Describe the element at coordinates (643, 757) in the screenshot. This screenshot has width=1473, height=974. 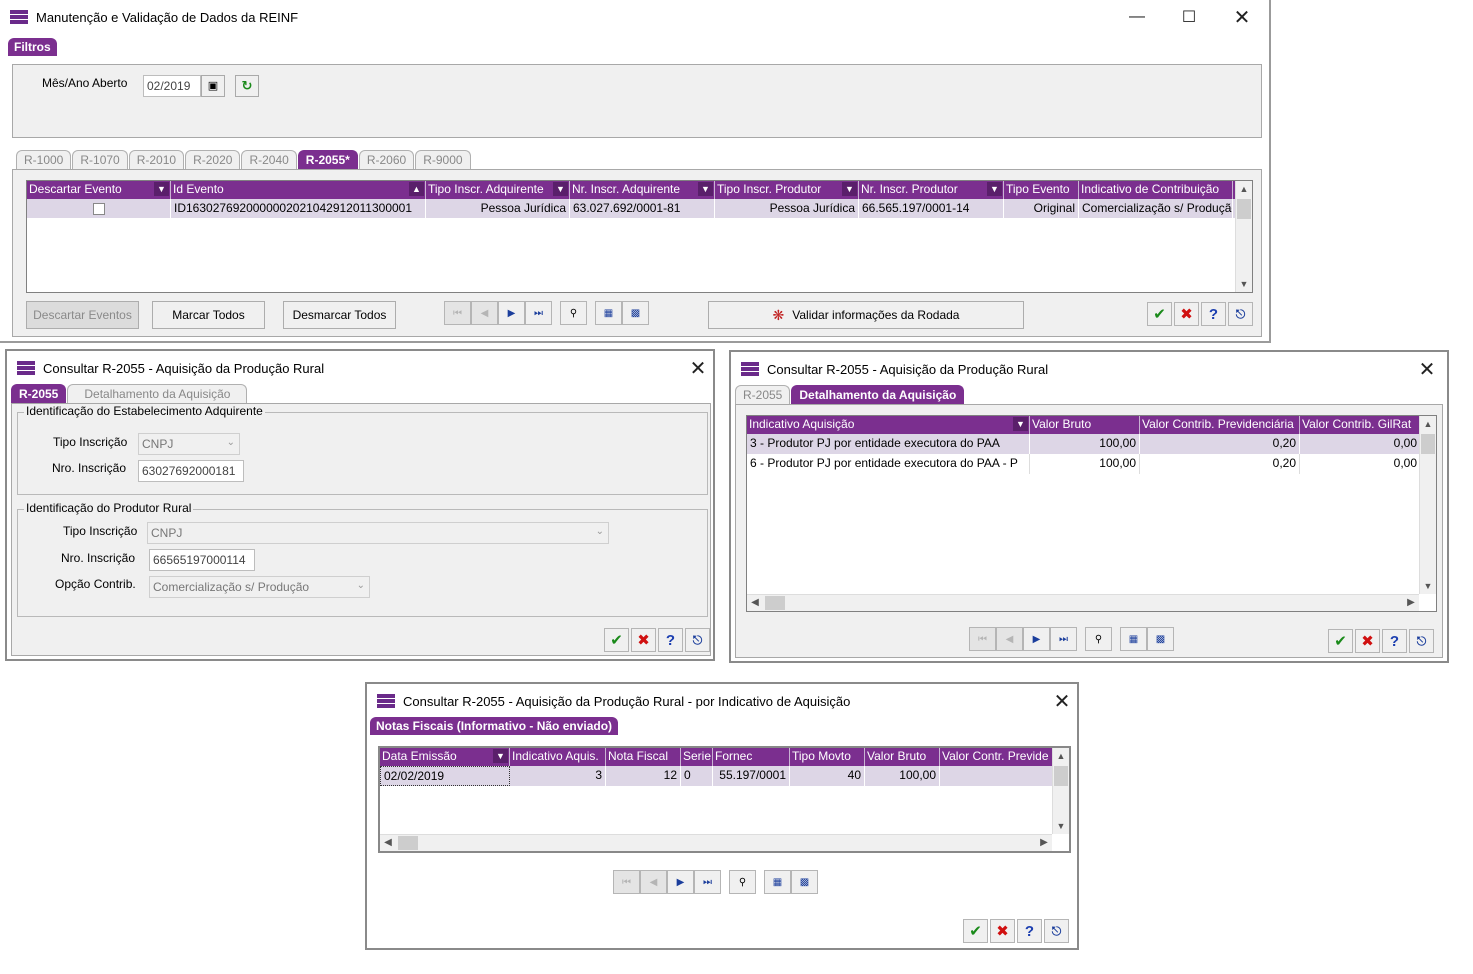
I see `col-nota-fiscal: Nota Fiscal` at that location.